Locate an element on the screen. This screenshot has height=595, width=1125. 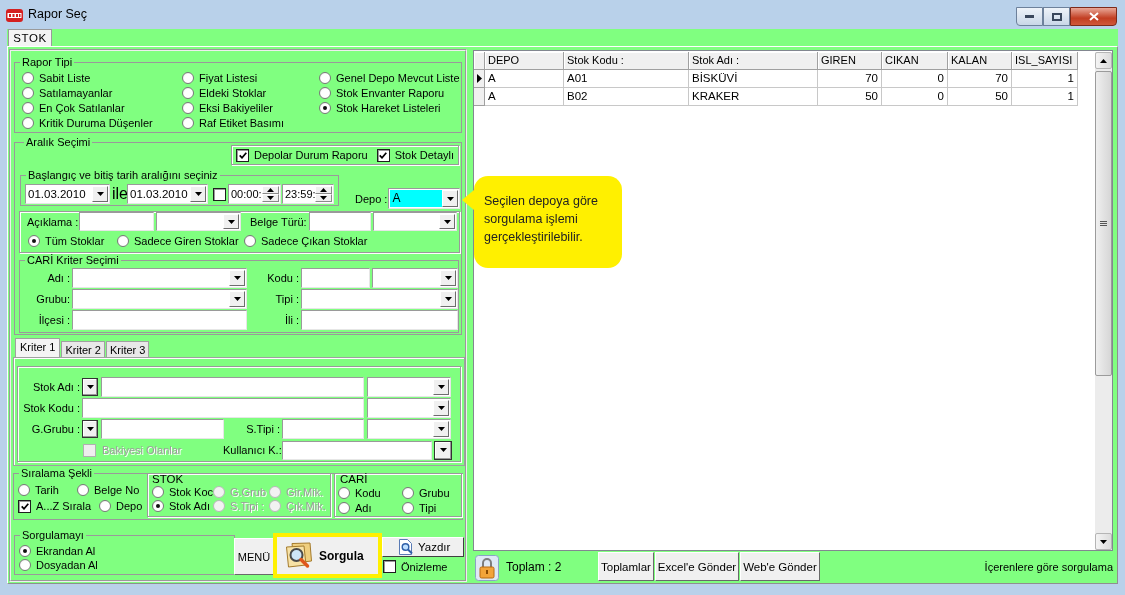
field-label: Kullanıcı K.: is located at coordinates (251, 450).